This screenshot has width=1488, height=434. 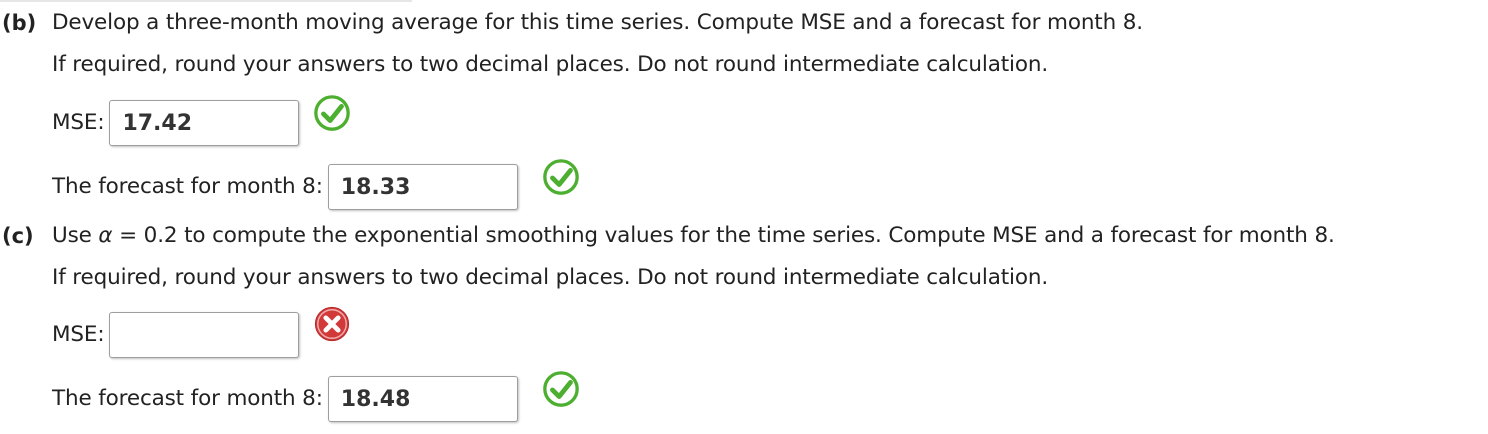 I want to click on part-c-forecast-row: The forecast for month 8:, so click(x=285, y=399).